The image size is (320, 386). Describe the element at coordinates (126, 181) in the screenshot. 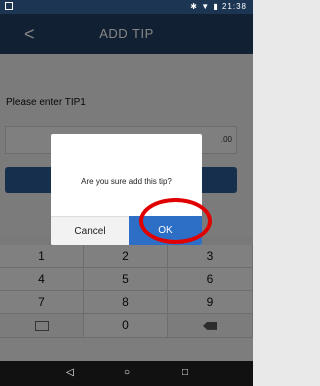

I see `dialog-message: Are you sure add this tip?` at that location.